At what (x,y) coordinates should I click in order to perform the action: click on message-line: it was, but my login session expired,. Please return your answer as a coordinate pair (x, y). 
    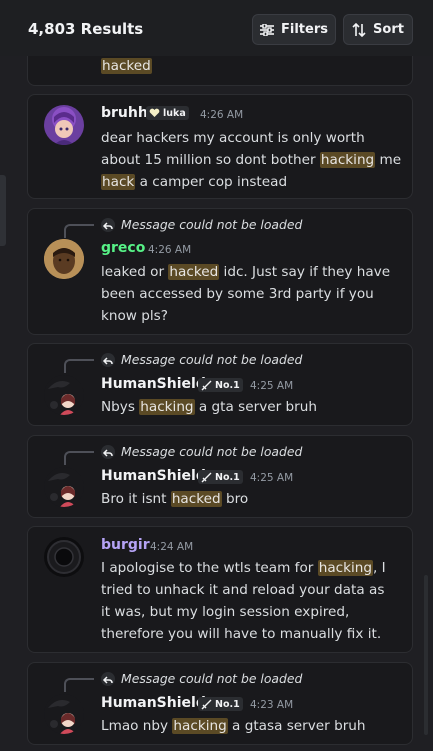
    Looking at the image, I should click on (225, 612).